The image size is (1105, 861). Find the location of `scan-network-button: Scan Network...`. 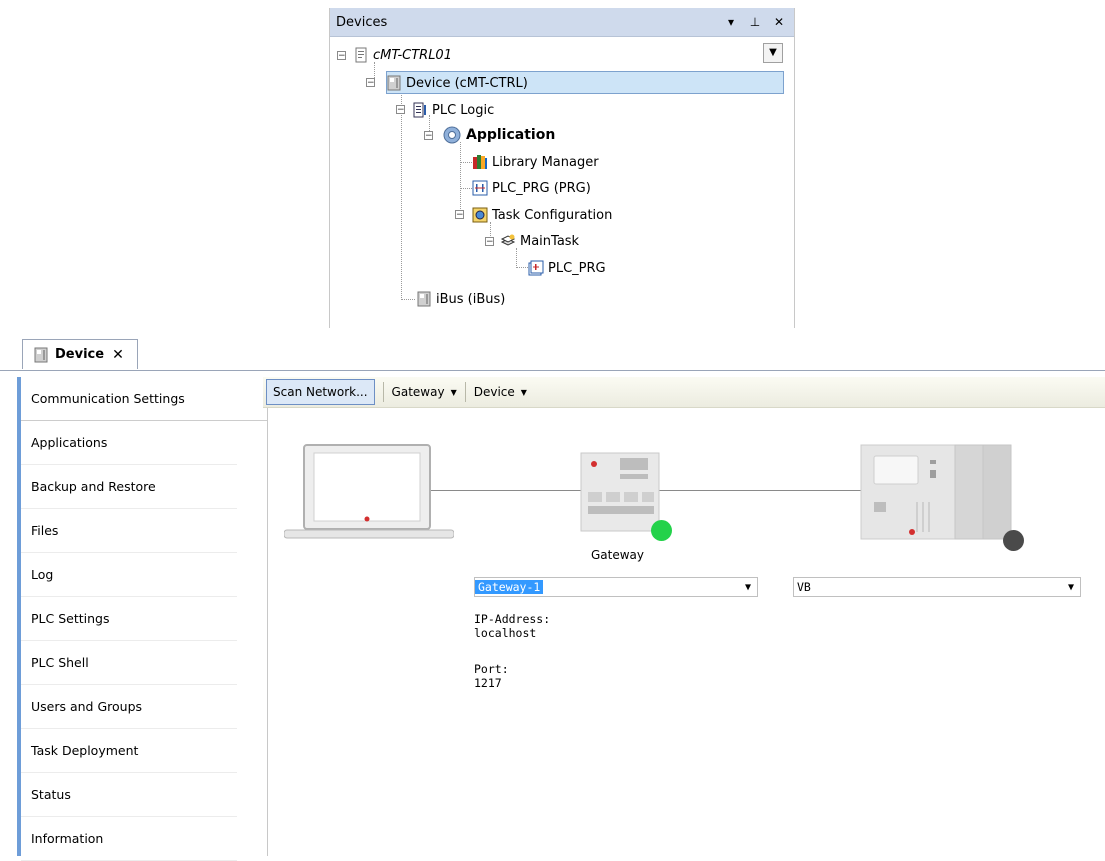

scan-network-button: Scan Network... is located at coordinates (320, 392).